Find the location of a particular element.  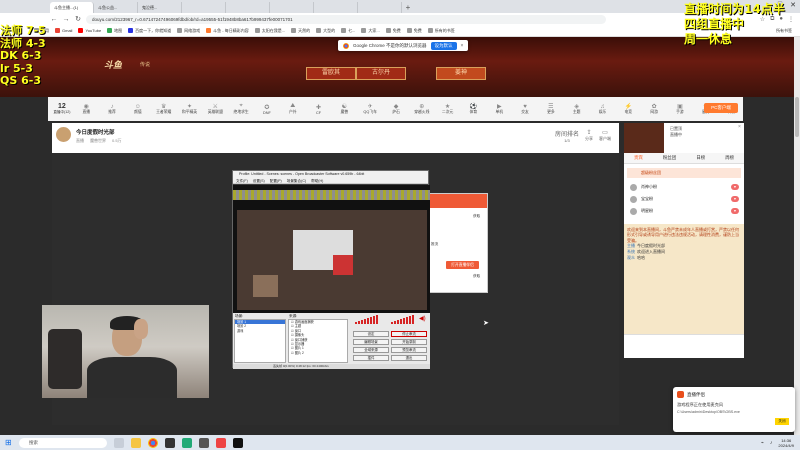

scenes-list: 场景 1 场景 2 游戏 is located at coordinates (260, 341).